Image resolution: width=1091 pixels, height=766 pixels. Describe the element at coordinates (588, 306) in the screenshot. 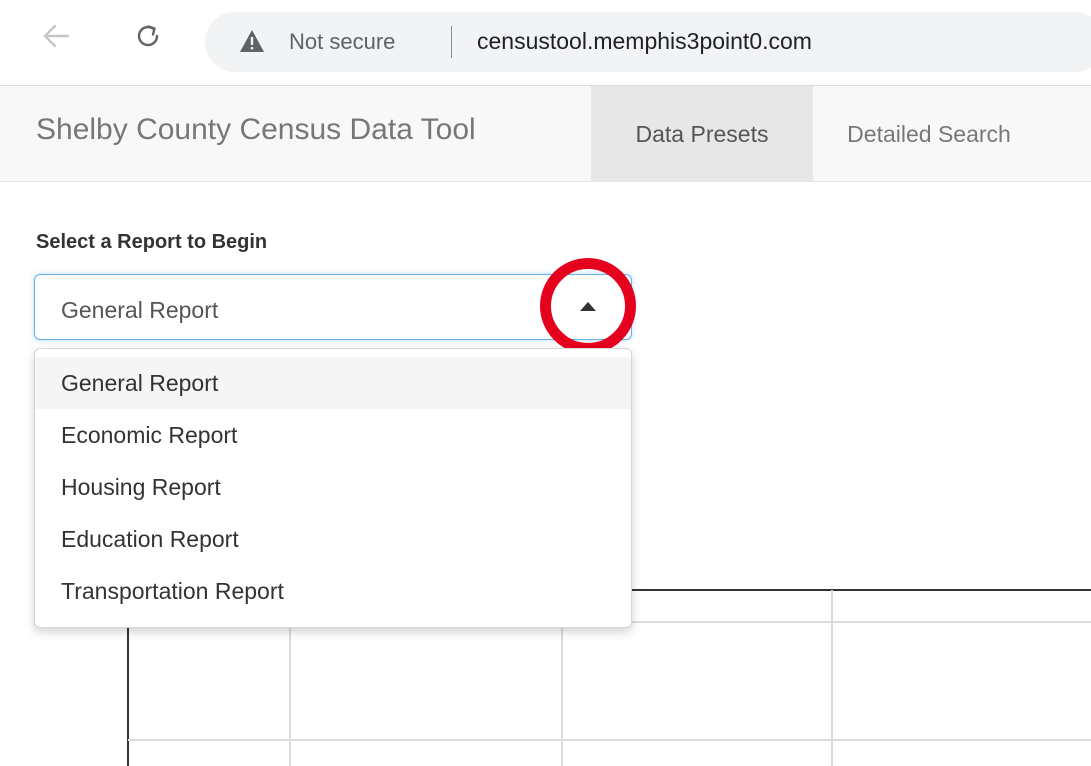

I see `caret-up-icon` at that location.